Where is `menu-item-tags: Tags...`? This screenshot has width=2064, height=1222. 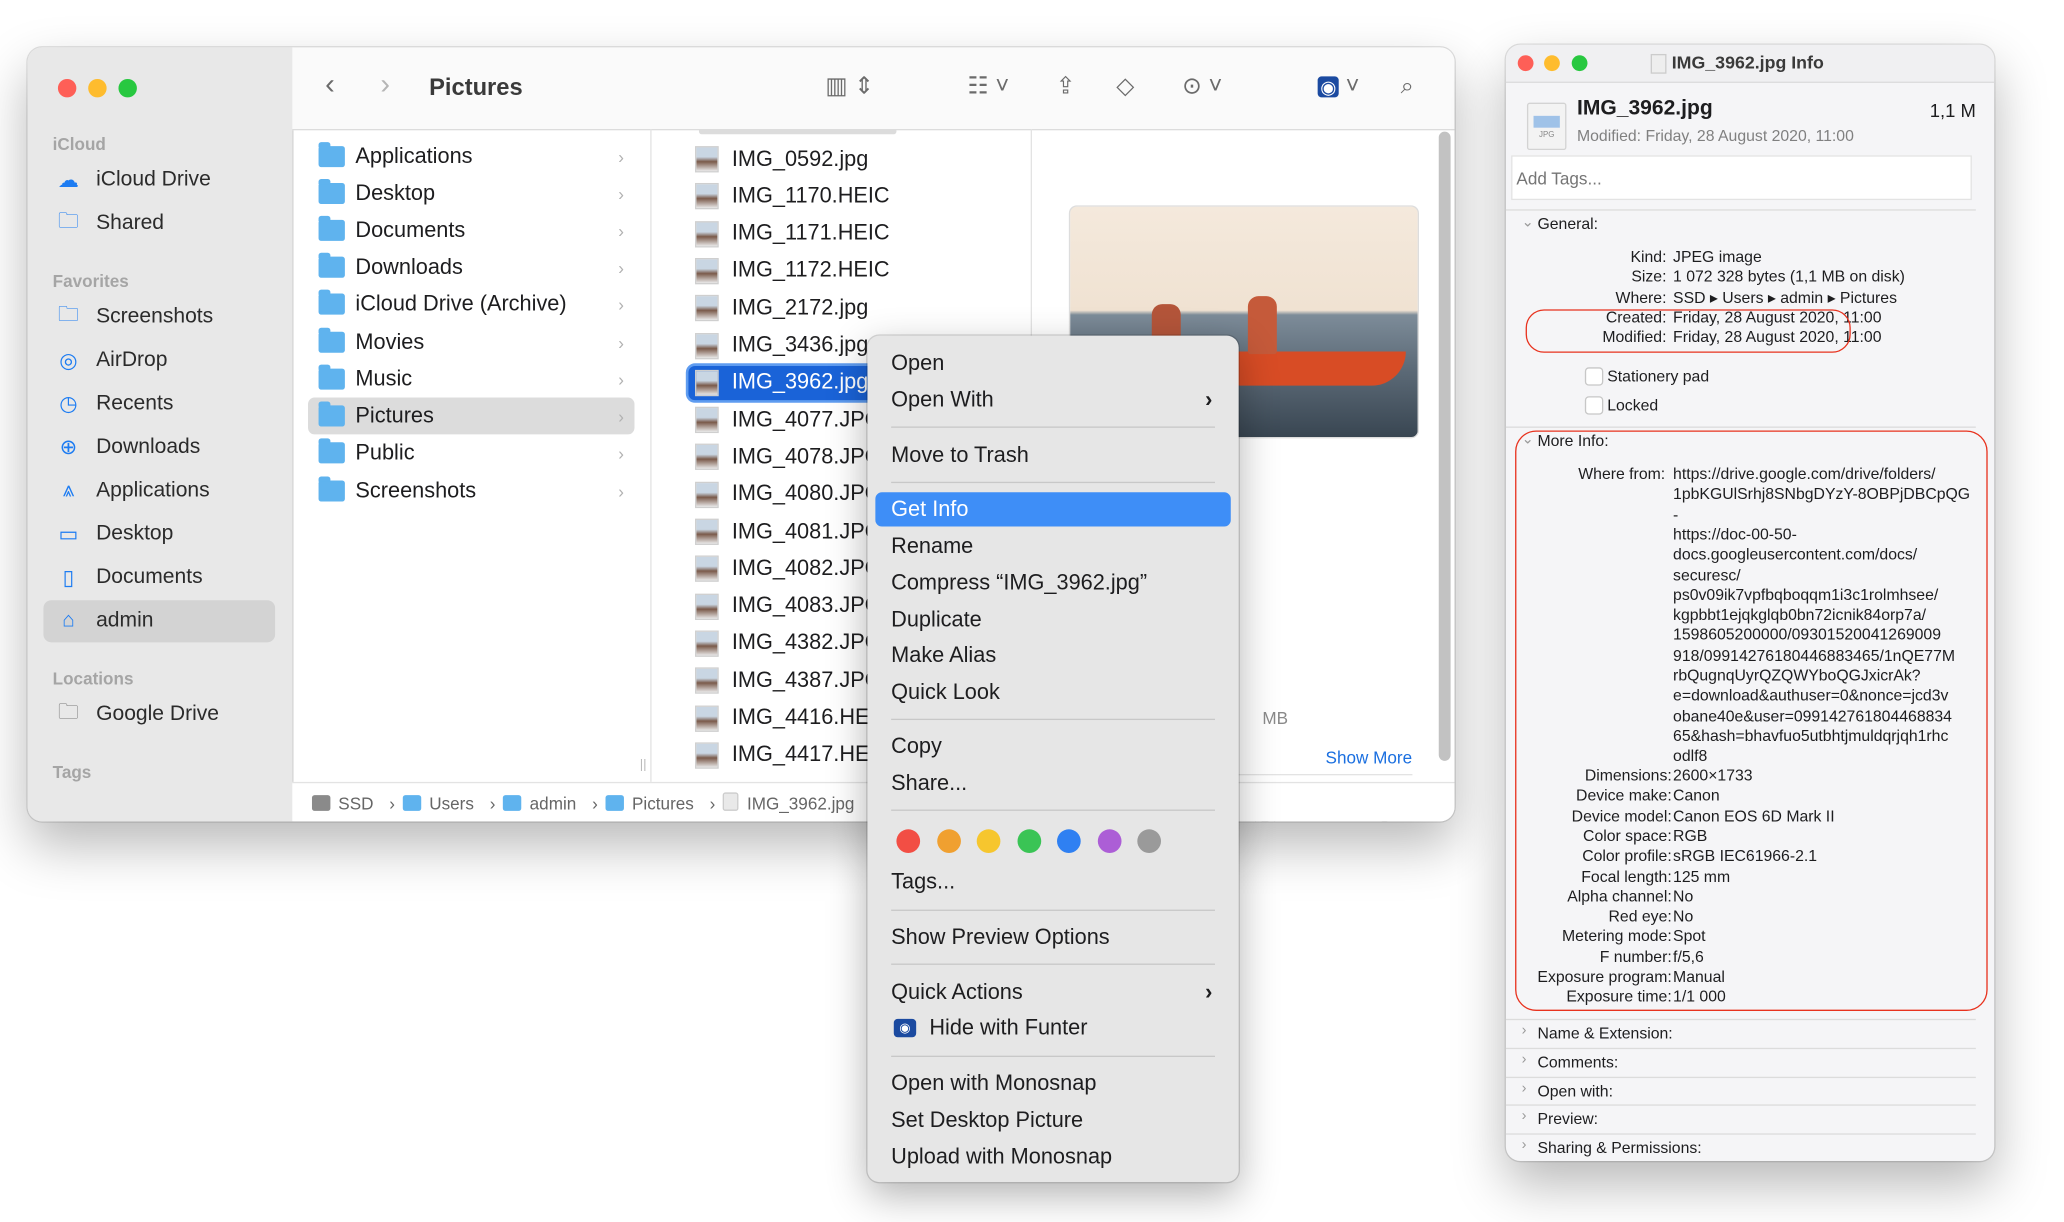
menu-item-tags: Tags... is located at coordinates (1052, 882).